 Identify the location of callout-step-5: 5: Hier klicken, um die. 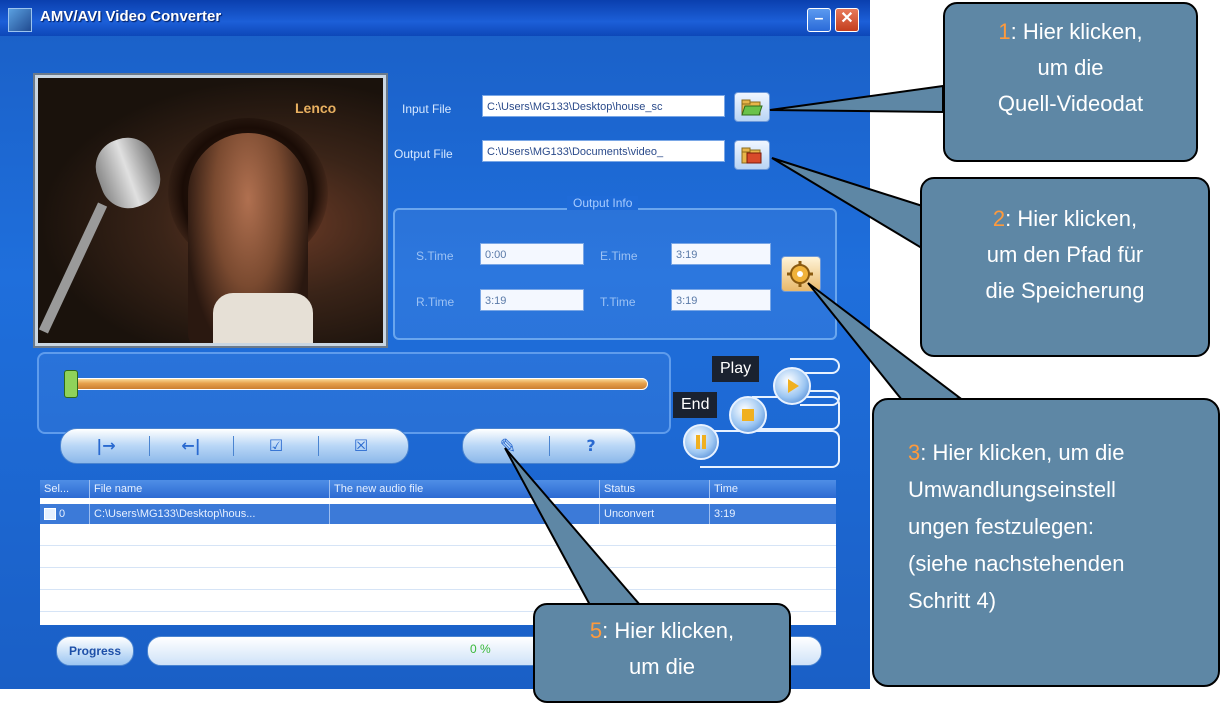
(662, 653).